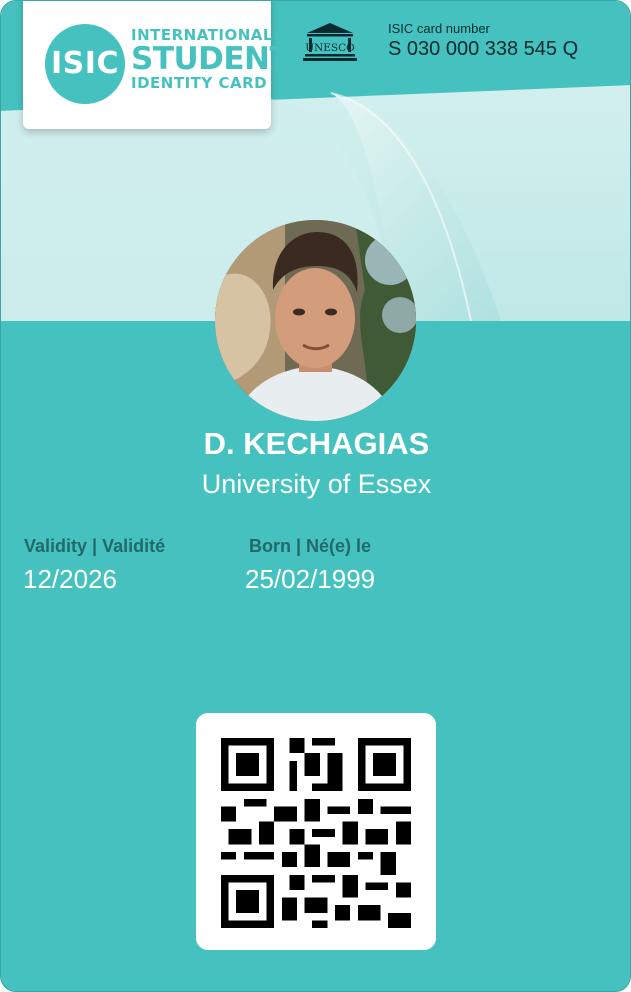 The height and width of the screenshot is (992, 631). What do you see at coordinates (70, 579) in the screenshot?
I see `validity-value: 12/2026` at bounding box center [70, 579].